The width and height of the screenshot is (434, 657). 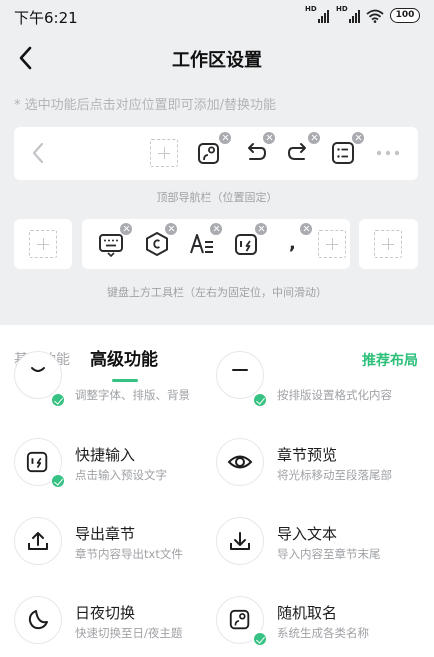 I want to click on feature-item: 随机取名 系统生成各类名称, so click(x=321, y=622).